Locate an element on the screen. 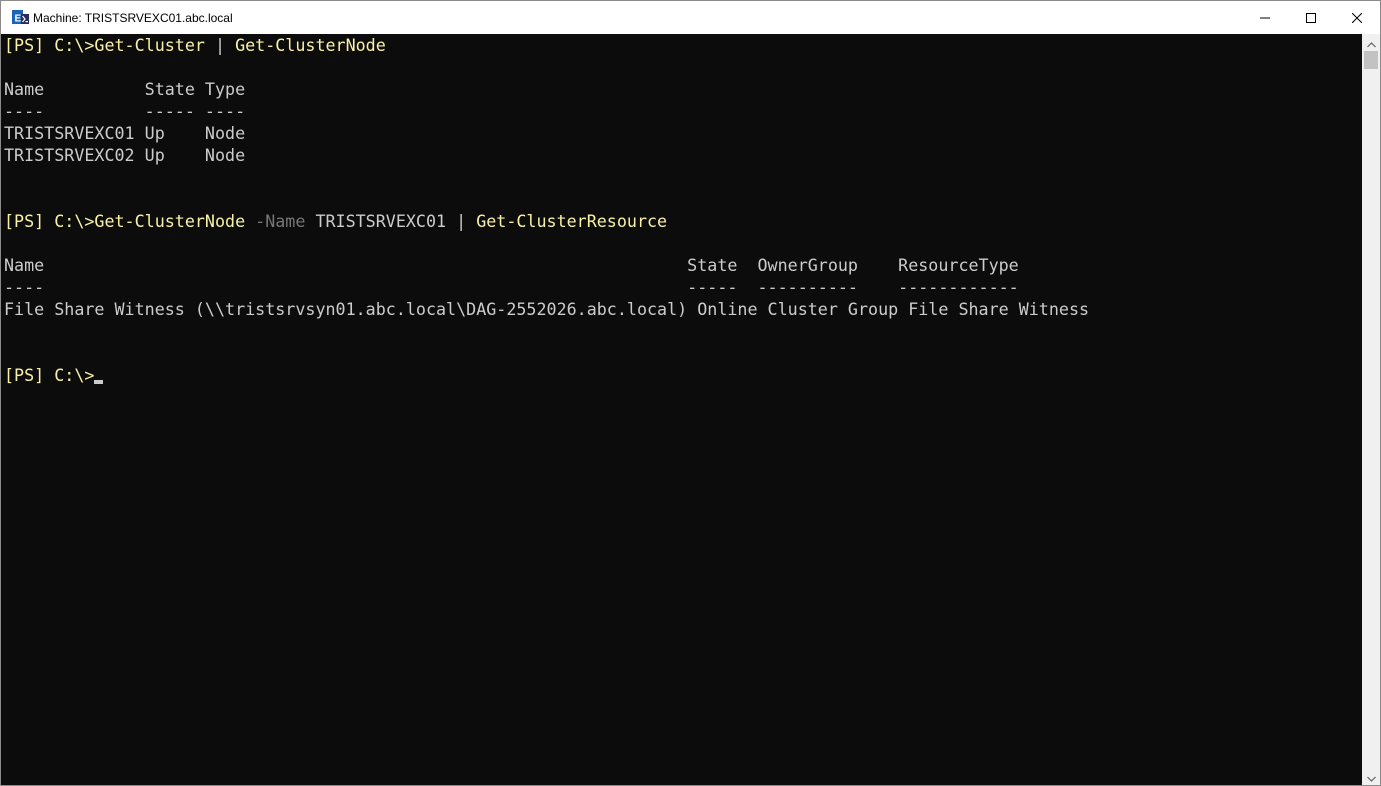 This screenshot has width=1381, height=786. minimize-button is located at coordinates (1265, 17).